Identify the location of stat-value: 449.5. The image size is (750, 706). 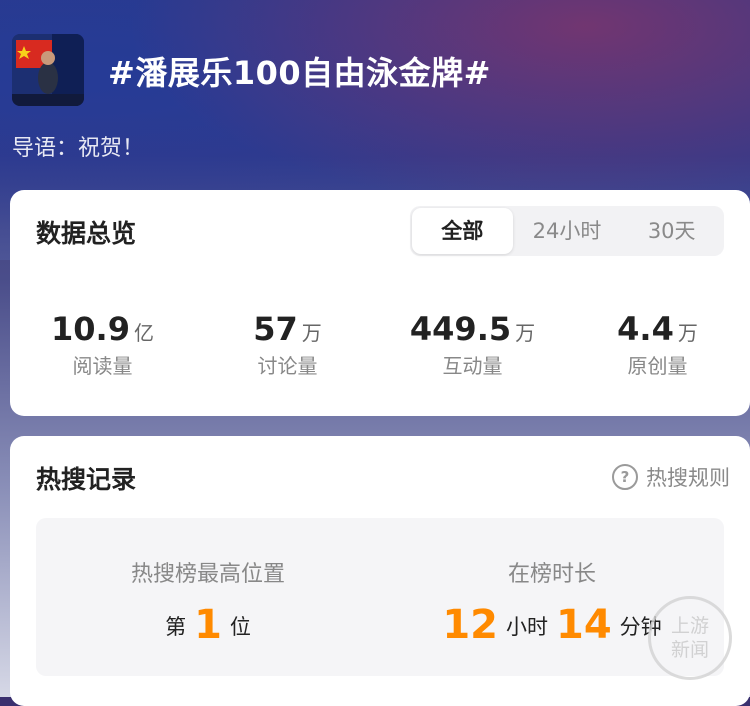
(460, 329).